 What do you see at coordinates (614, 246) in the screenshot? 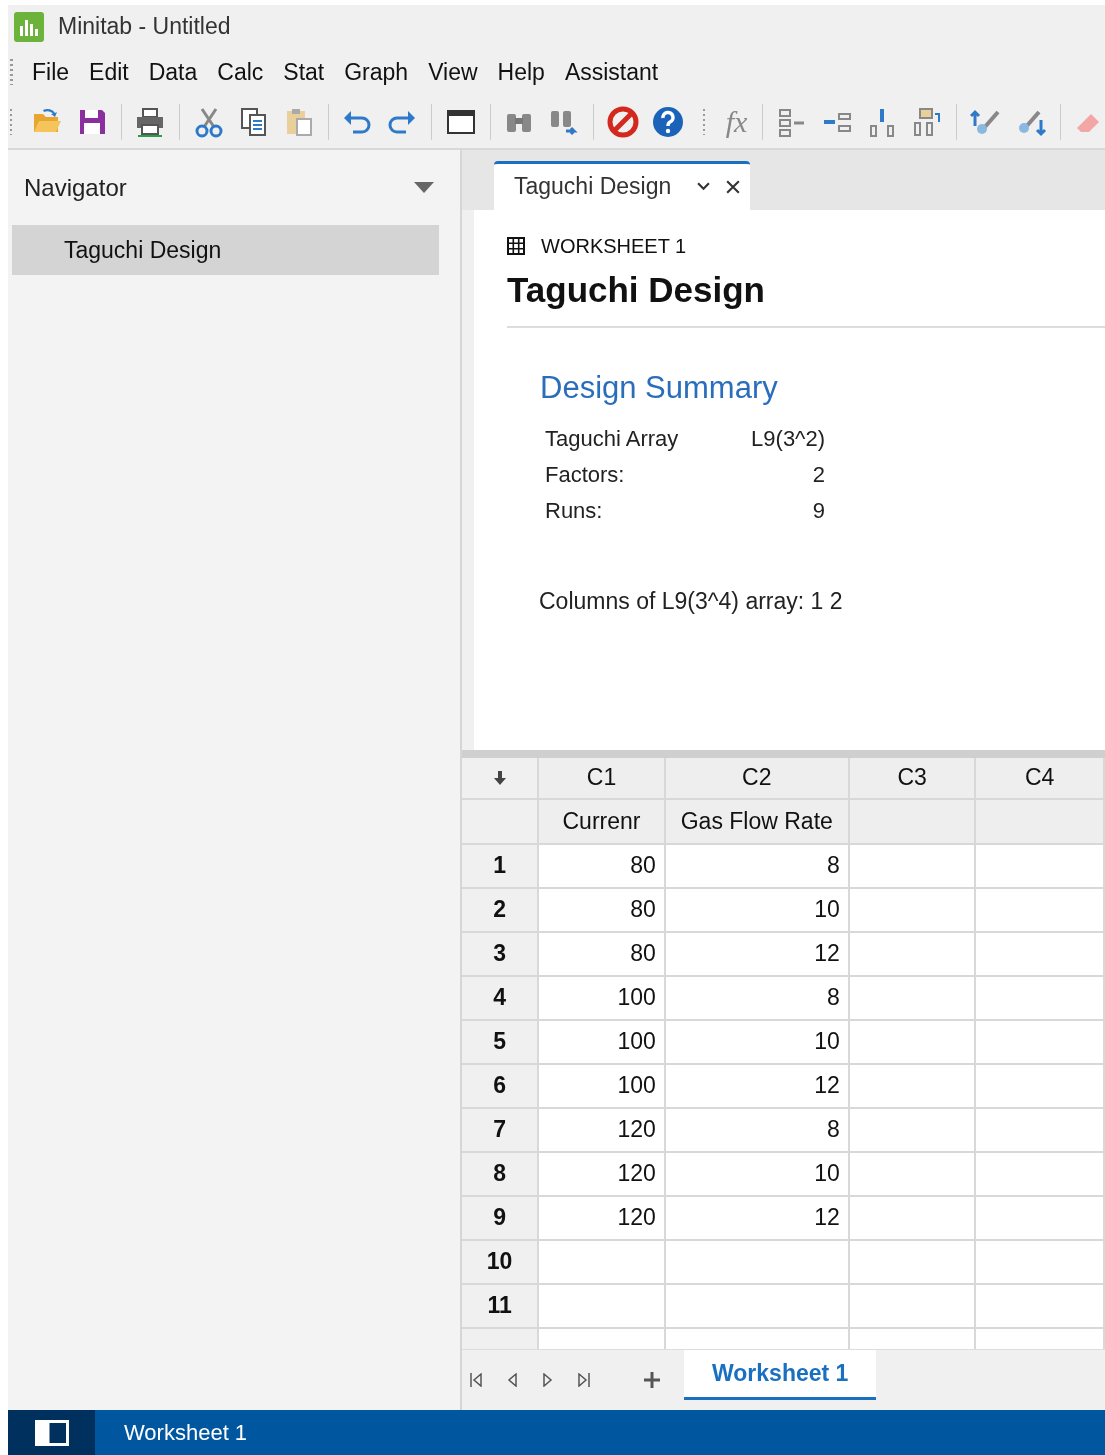
I see `worksheet-label: WORKSHEET 1` at bounding box center [614, 246].